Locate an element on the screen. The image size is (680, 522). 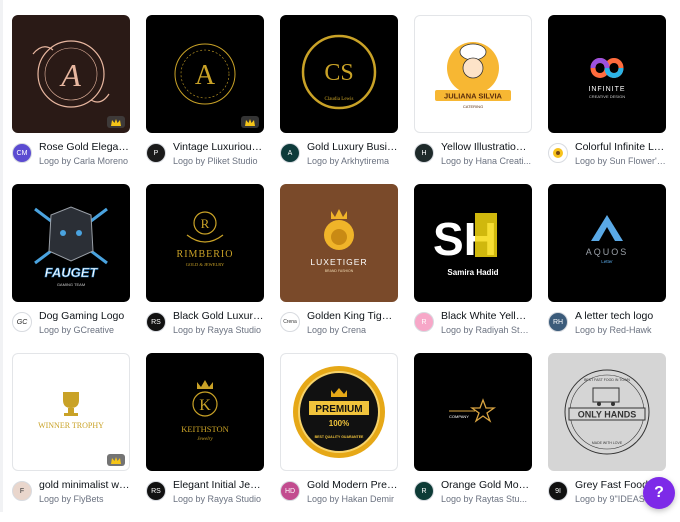
template-thumbnail: CS Claudia Lewis is located at coordinates (339, 74).